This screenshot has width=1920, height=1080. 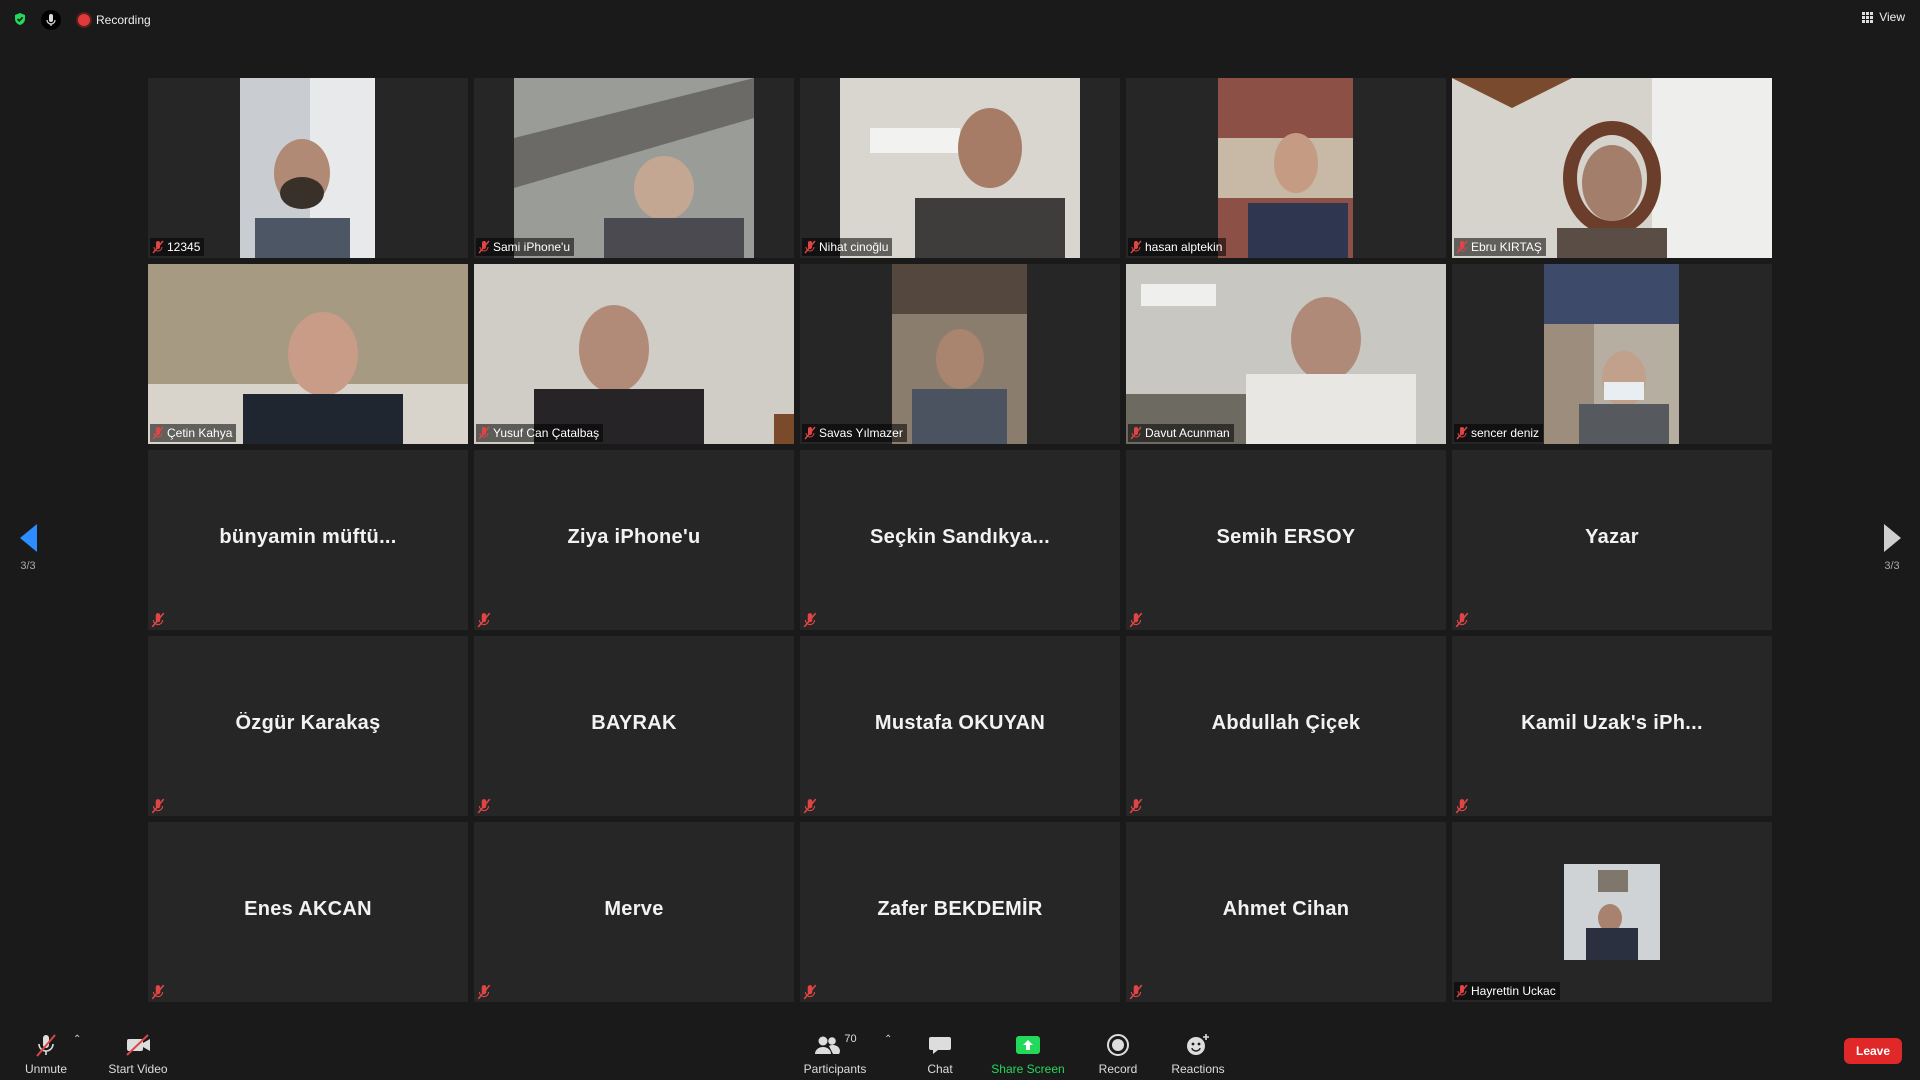 What do you see at coordinates (77, 1039) in the screenshot?
I see `audio-options-caret-icon: ⌃` at bounding box center [77, 1039].